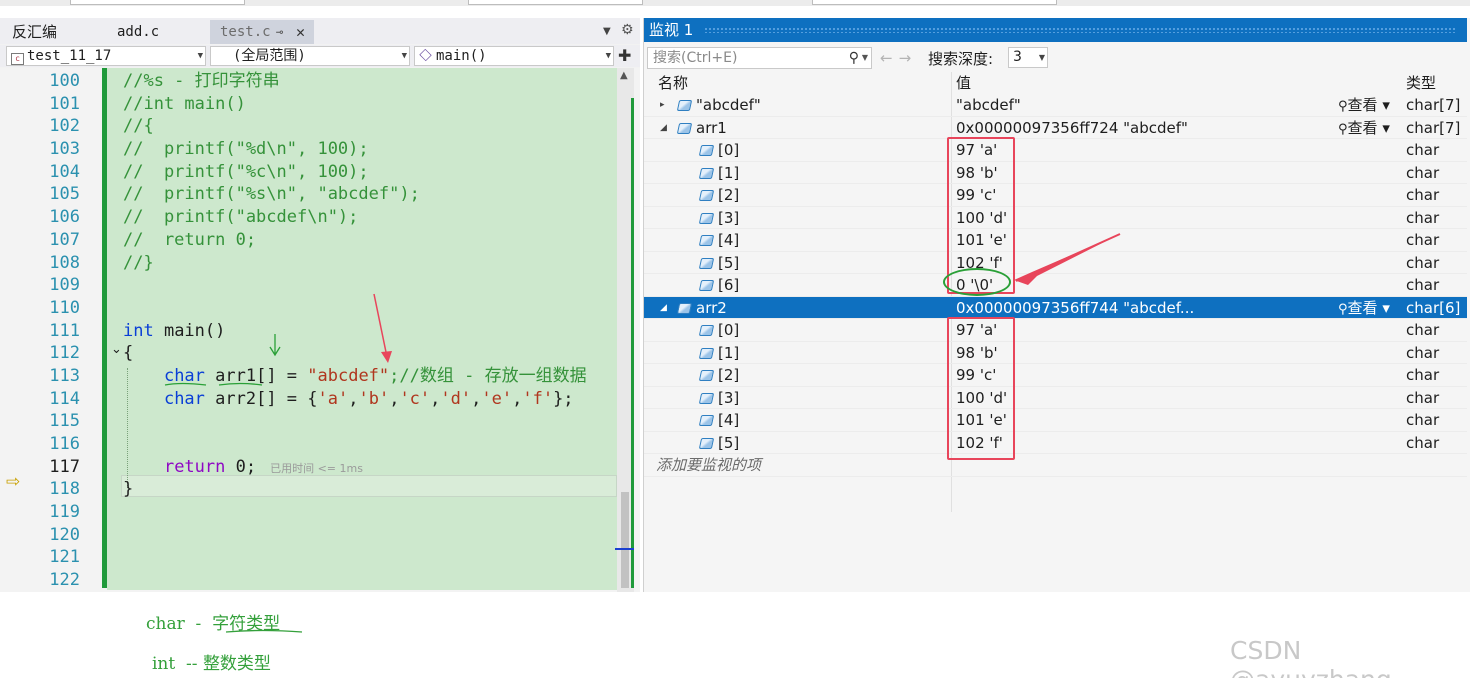 This screenshot has width=1470, height=678. Describe the element at coordinates (1055, 30) in the screenshot. I see `watch-title-bar: 监视 1` at that location.